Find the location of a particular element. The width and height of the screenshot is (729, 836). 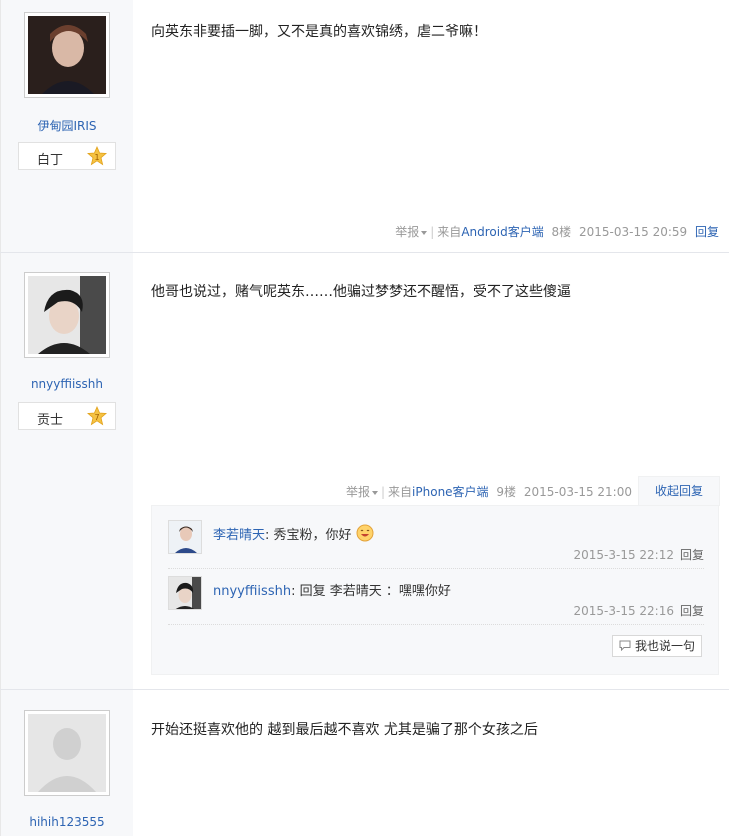

post-tail: 举报 | 来自iPhone客户端 9楼 2015-03-15 21:00 is located at coordinates (488, 492).